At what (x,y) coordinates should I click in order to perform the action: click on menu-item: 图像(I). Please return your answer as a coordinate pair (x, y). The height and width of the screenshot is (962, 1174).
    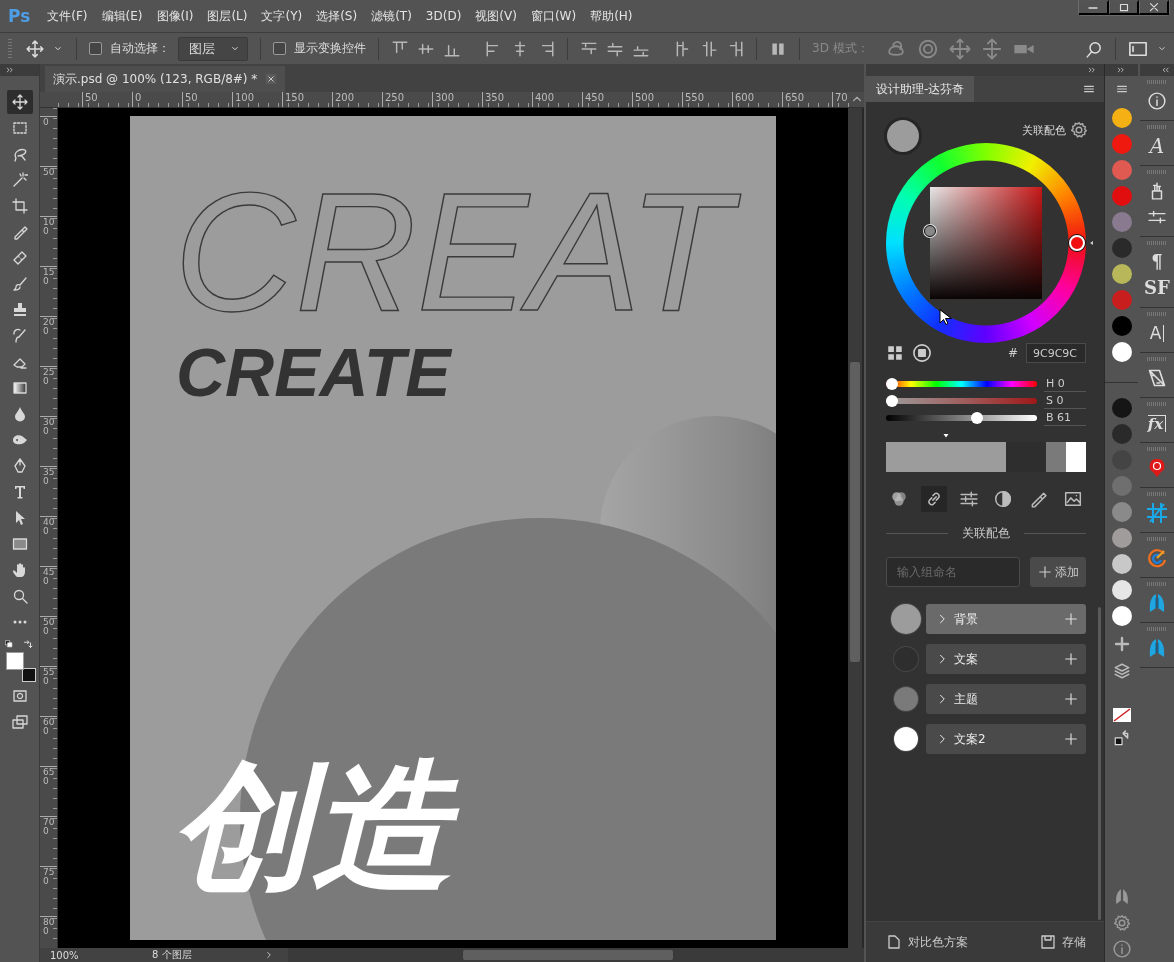
    Looking at the image, I should click on (175, 16).